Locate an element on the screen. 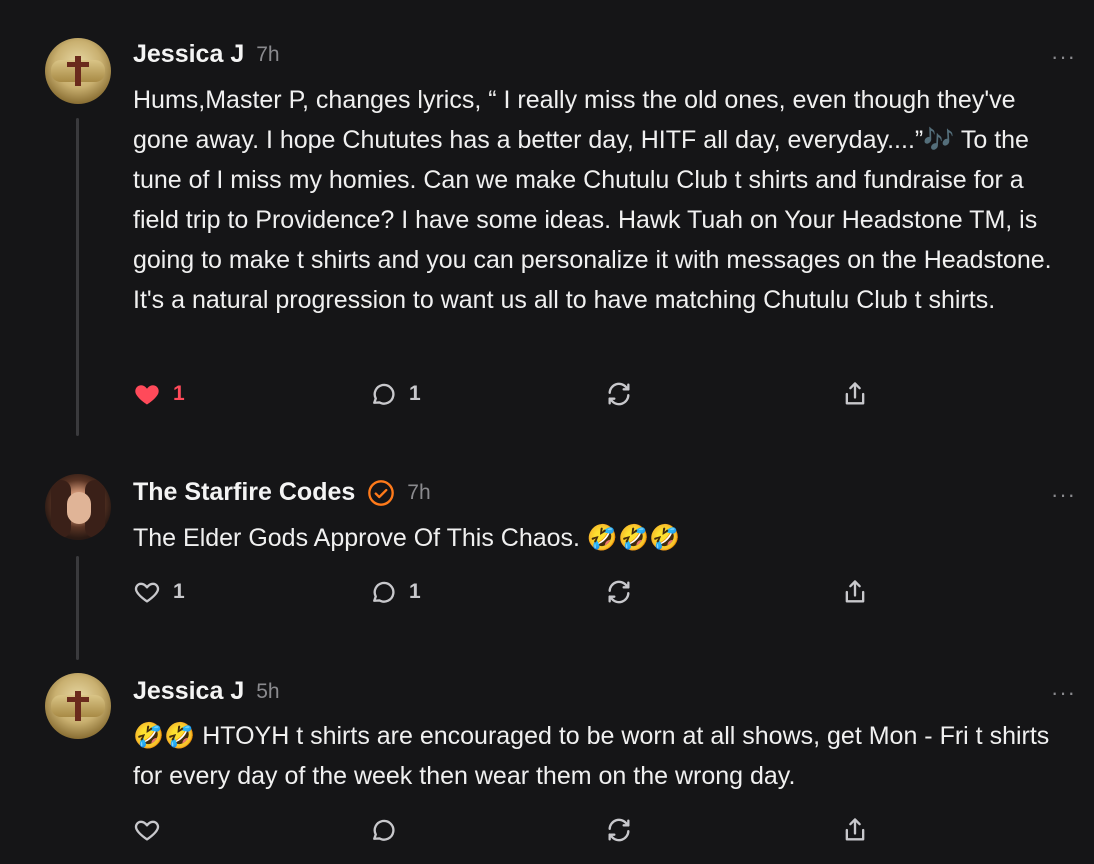 This screenshot has height=864, width=1094. comment-header: The Starfire Codes 7h is located at coordinates (282, 492).